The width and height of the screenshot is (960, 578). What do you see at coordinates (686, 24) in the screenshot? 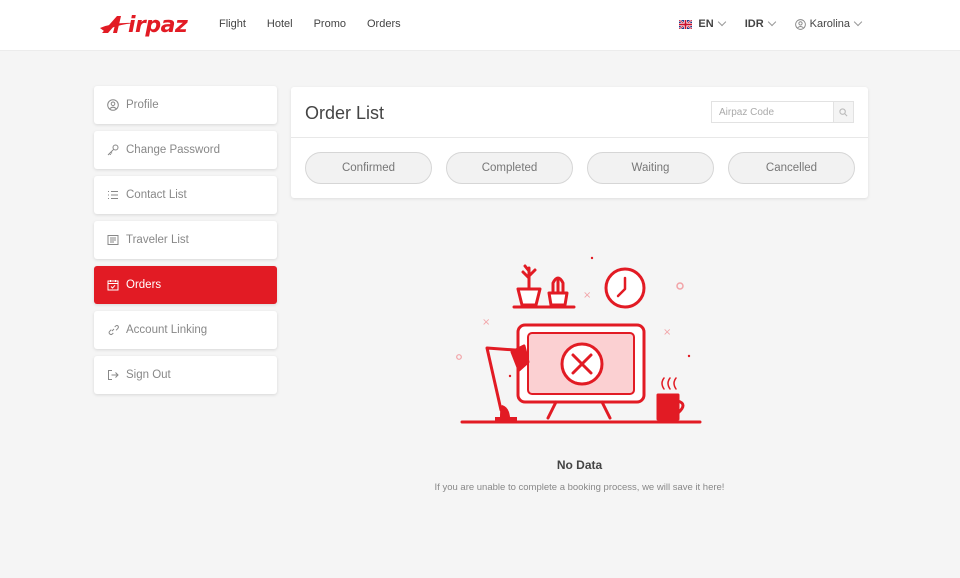
I see `uk-flag-icon` at bounding box center [686, 24].